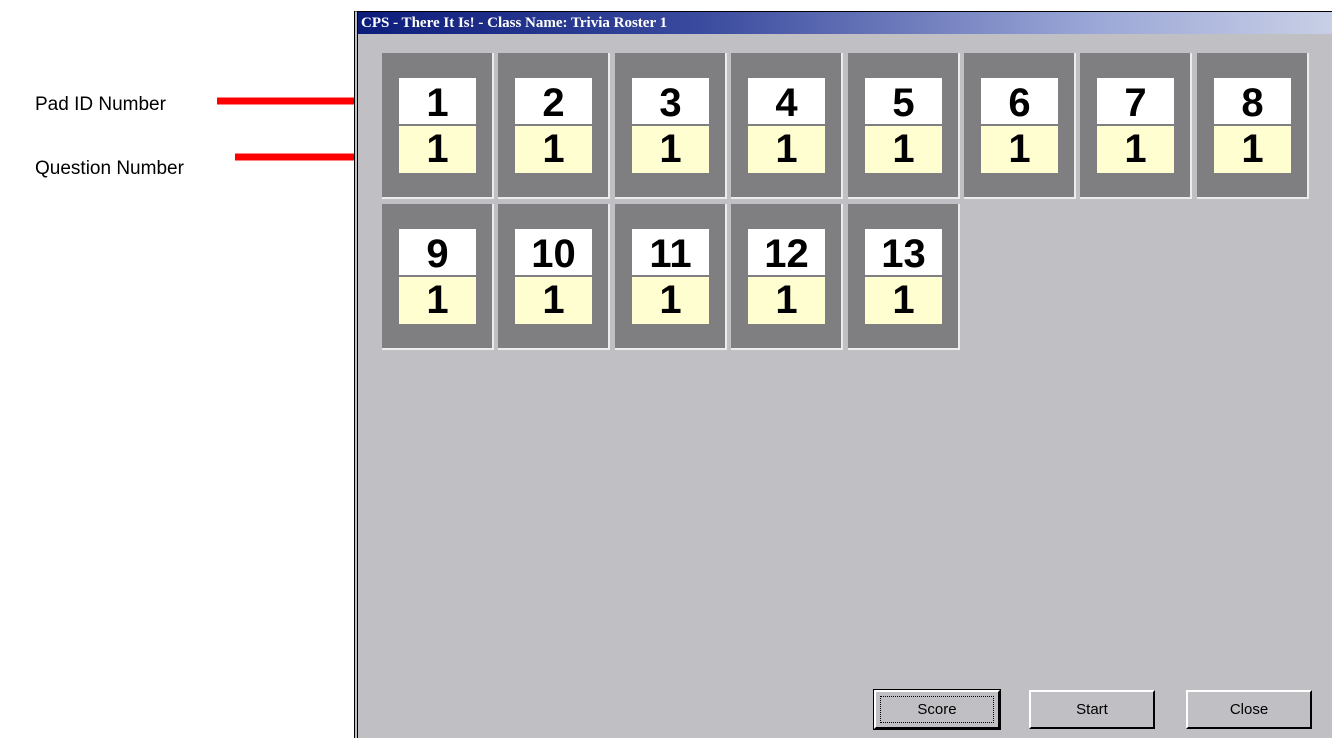 The height and width of the screenshot is (738, 1332). Describe the element at coordinates (437, 252) in the screenshot. I see `pad-id-number: 9` at that location.